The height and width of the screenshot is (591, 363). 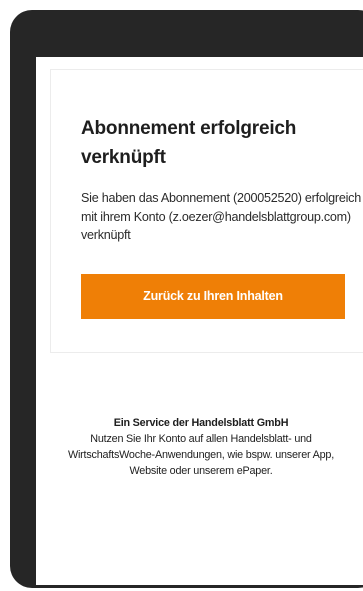 What do you see at coordinates (189, 143) in the screenshot?
I see `confirmation-title: Abonnement erfolgreich verknüpft` at bounding box center [189, 143].